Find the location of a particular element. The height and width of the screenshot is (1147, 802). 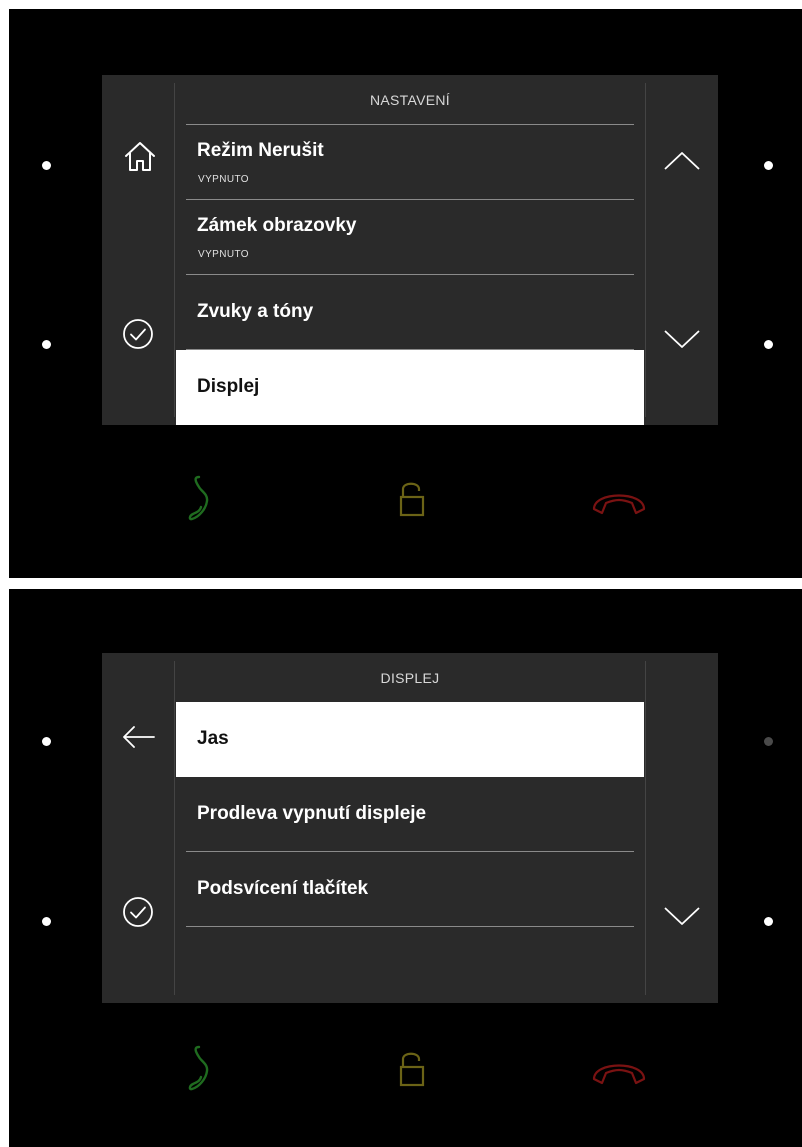

menu-item-label: Zámek obrazovky is located at coordinates (277, 225).